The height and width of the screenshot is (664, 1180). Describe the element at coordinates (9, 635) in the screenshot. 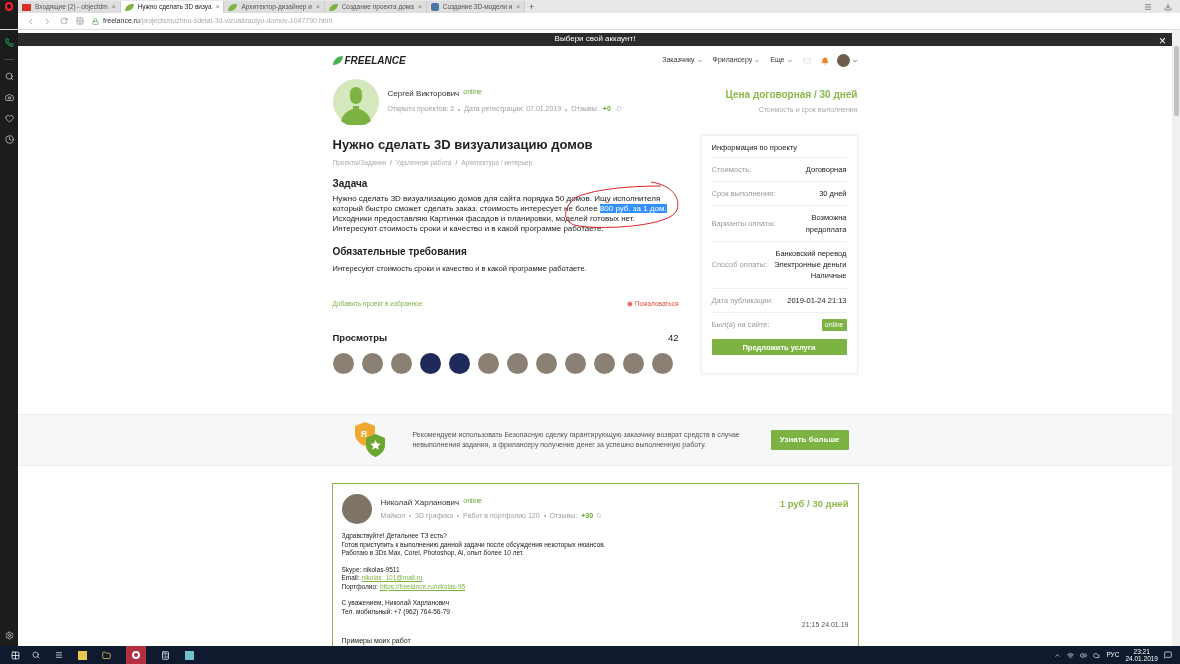

I see `settings-icon` at that location.